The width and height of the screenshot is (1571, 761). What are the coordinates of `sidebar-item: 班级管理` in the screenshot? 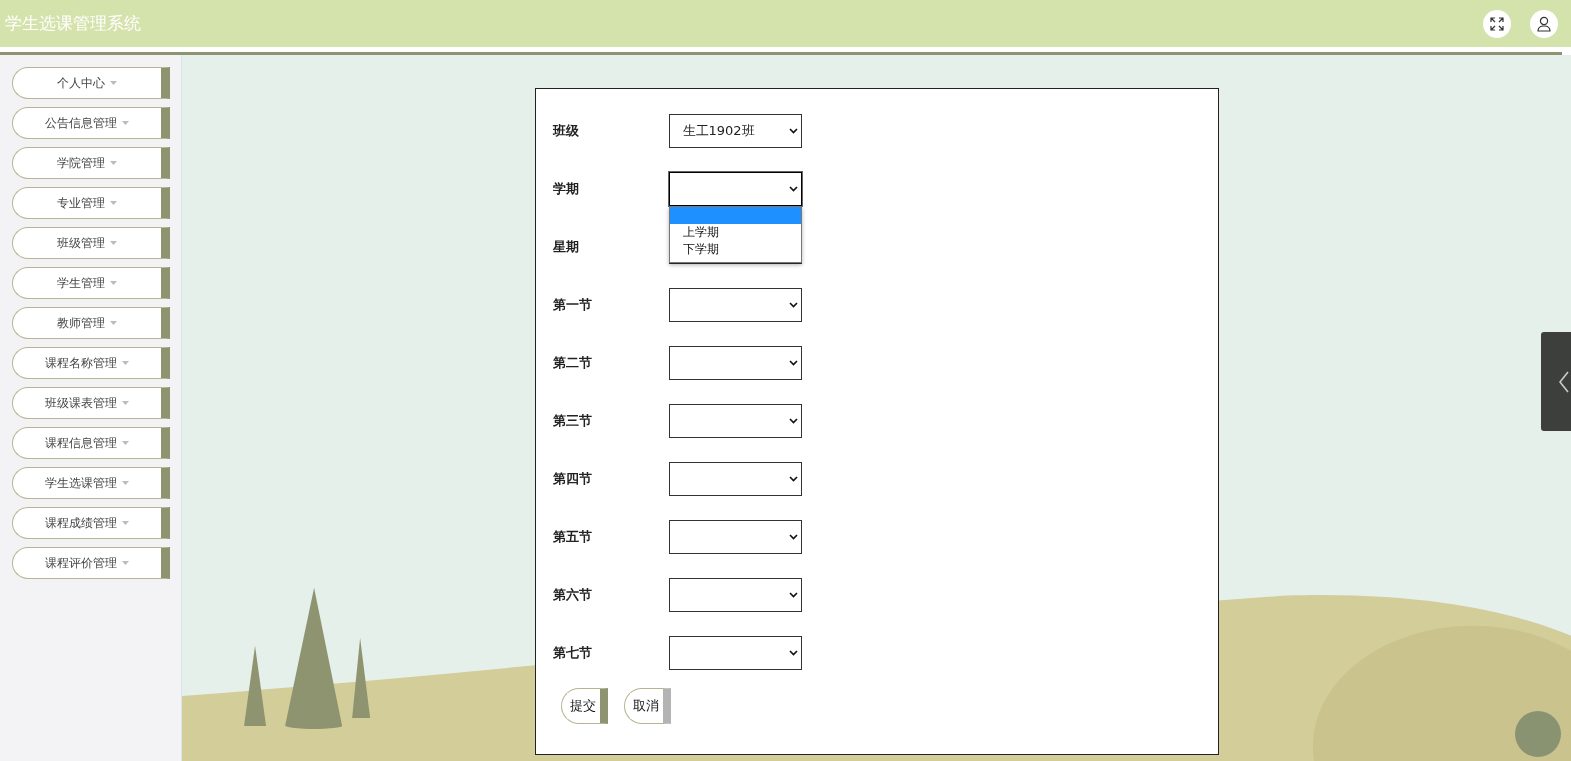 It's located at (91, 243).